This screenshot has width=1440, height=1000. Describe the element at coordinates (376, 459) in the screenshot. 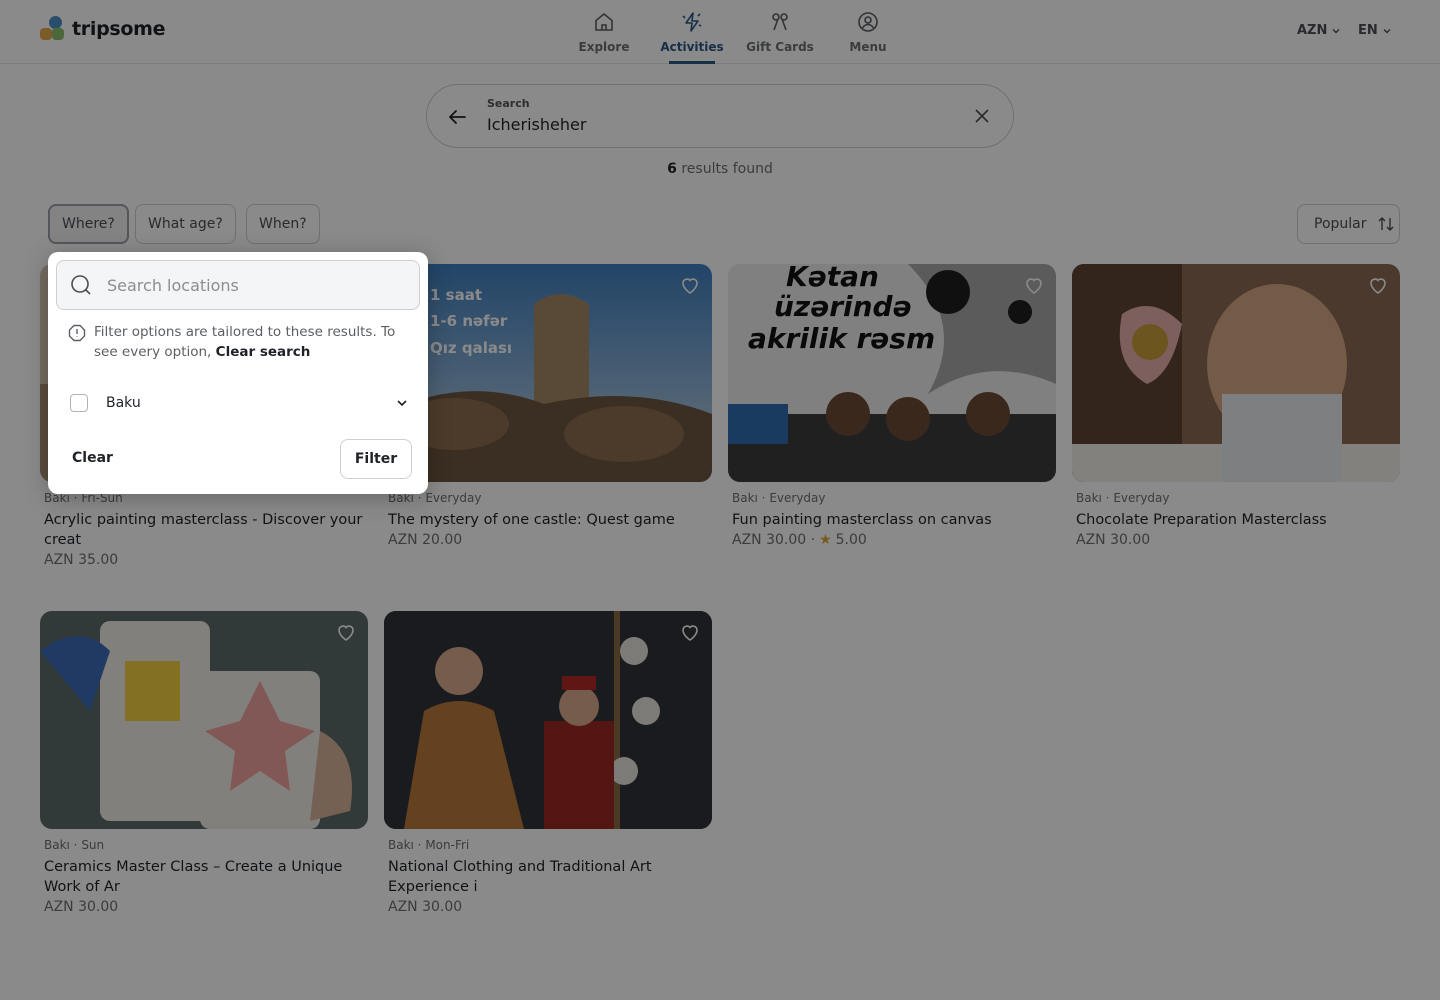

I see `filter-button: Filter` at that location.